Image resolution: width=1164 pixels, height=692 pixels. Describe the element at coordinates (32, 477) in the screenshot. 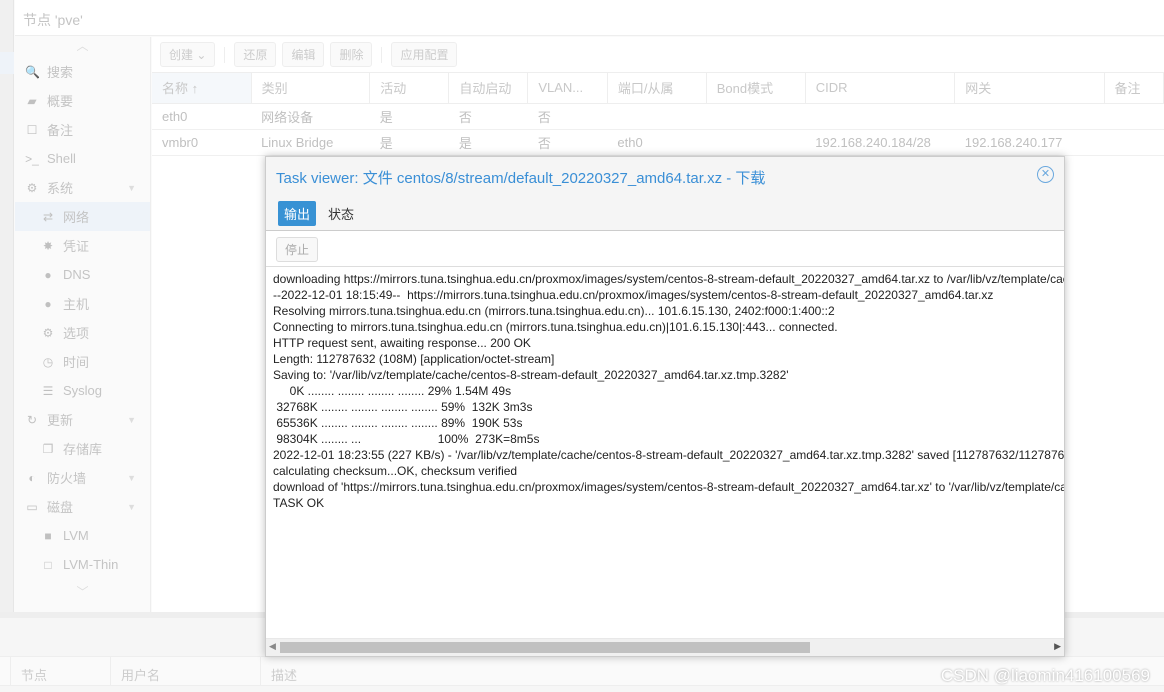

I see `shield-icon: ◐` at that location.